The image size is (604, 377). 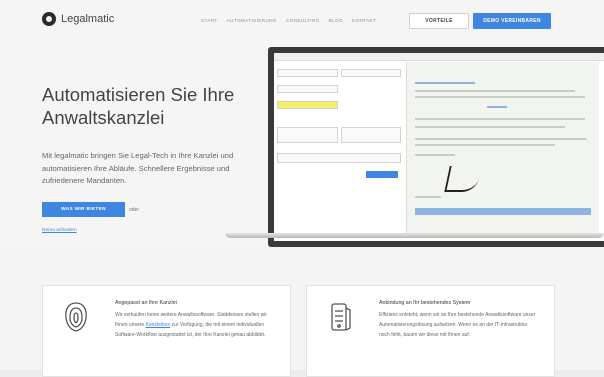 I want to click on doc-footer-bar, so click(x=503, y=211).